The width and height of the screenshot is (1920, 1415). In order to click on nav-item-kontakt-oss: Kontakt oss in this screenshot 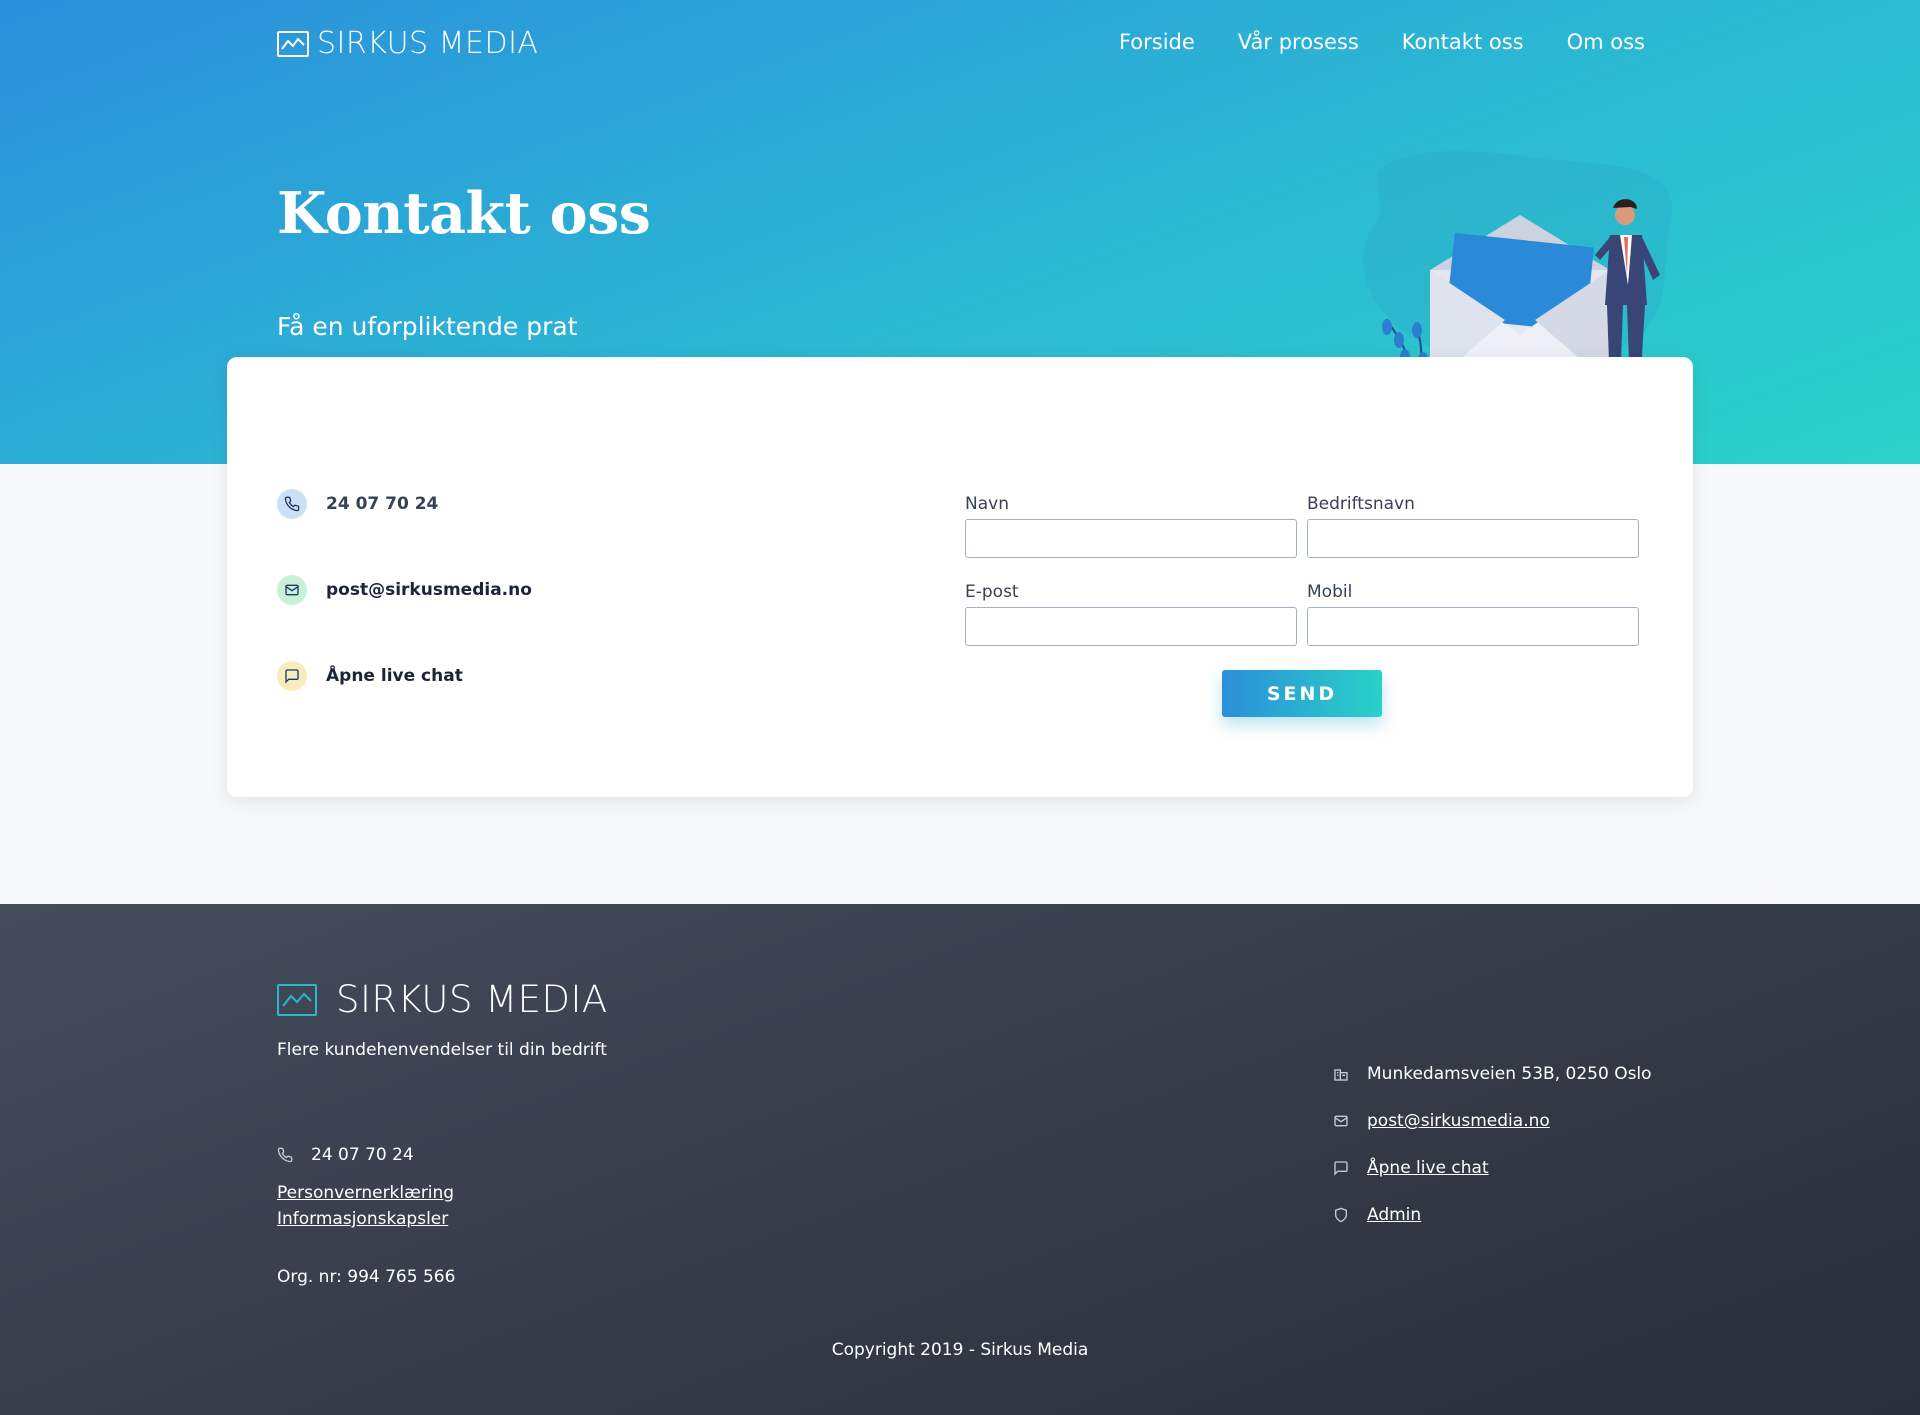, I will do `click(1463, 42)`.